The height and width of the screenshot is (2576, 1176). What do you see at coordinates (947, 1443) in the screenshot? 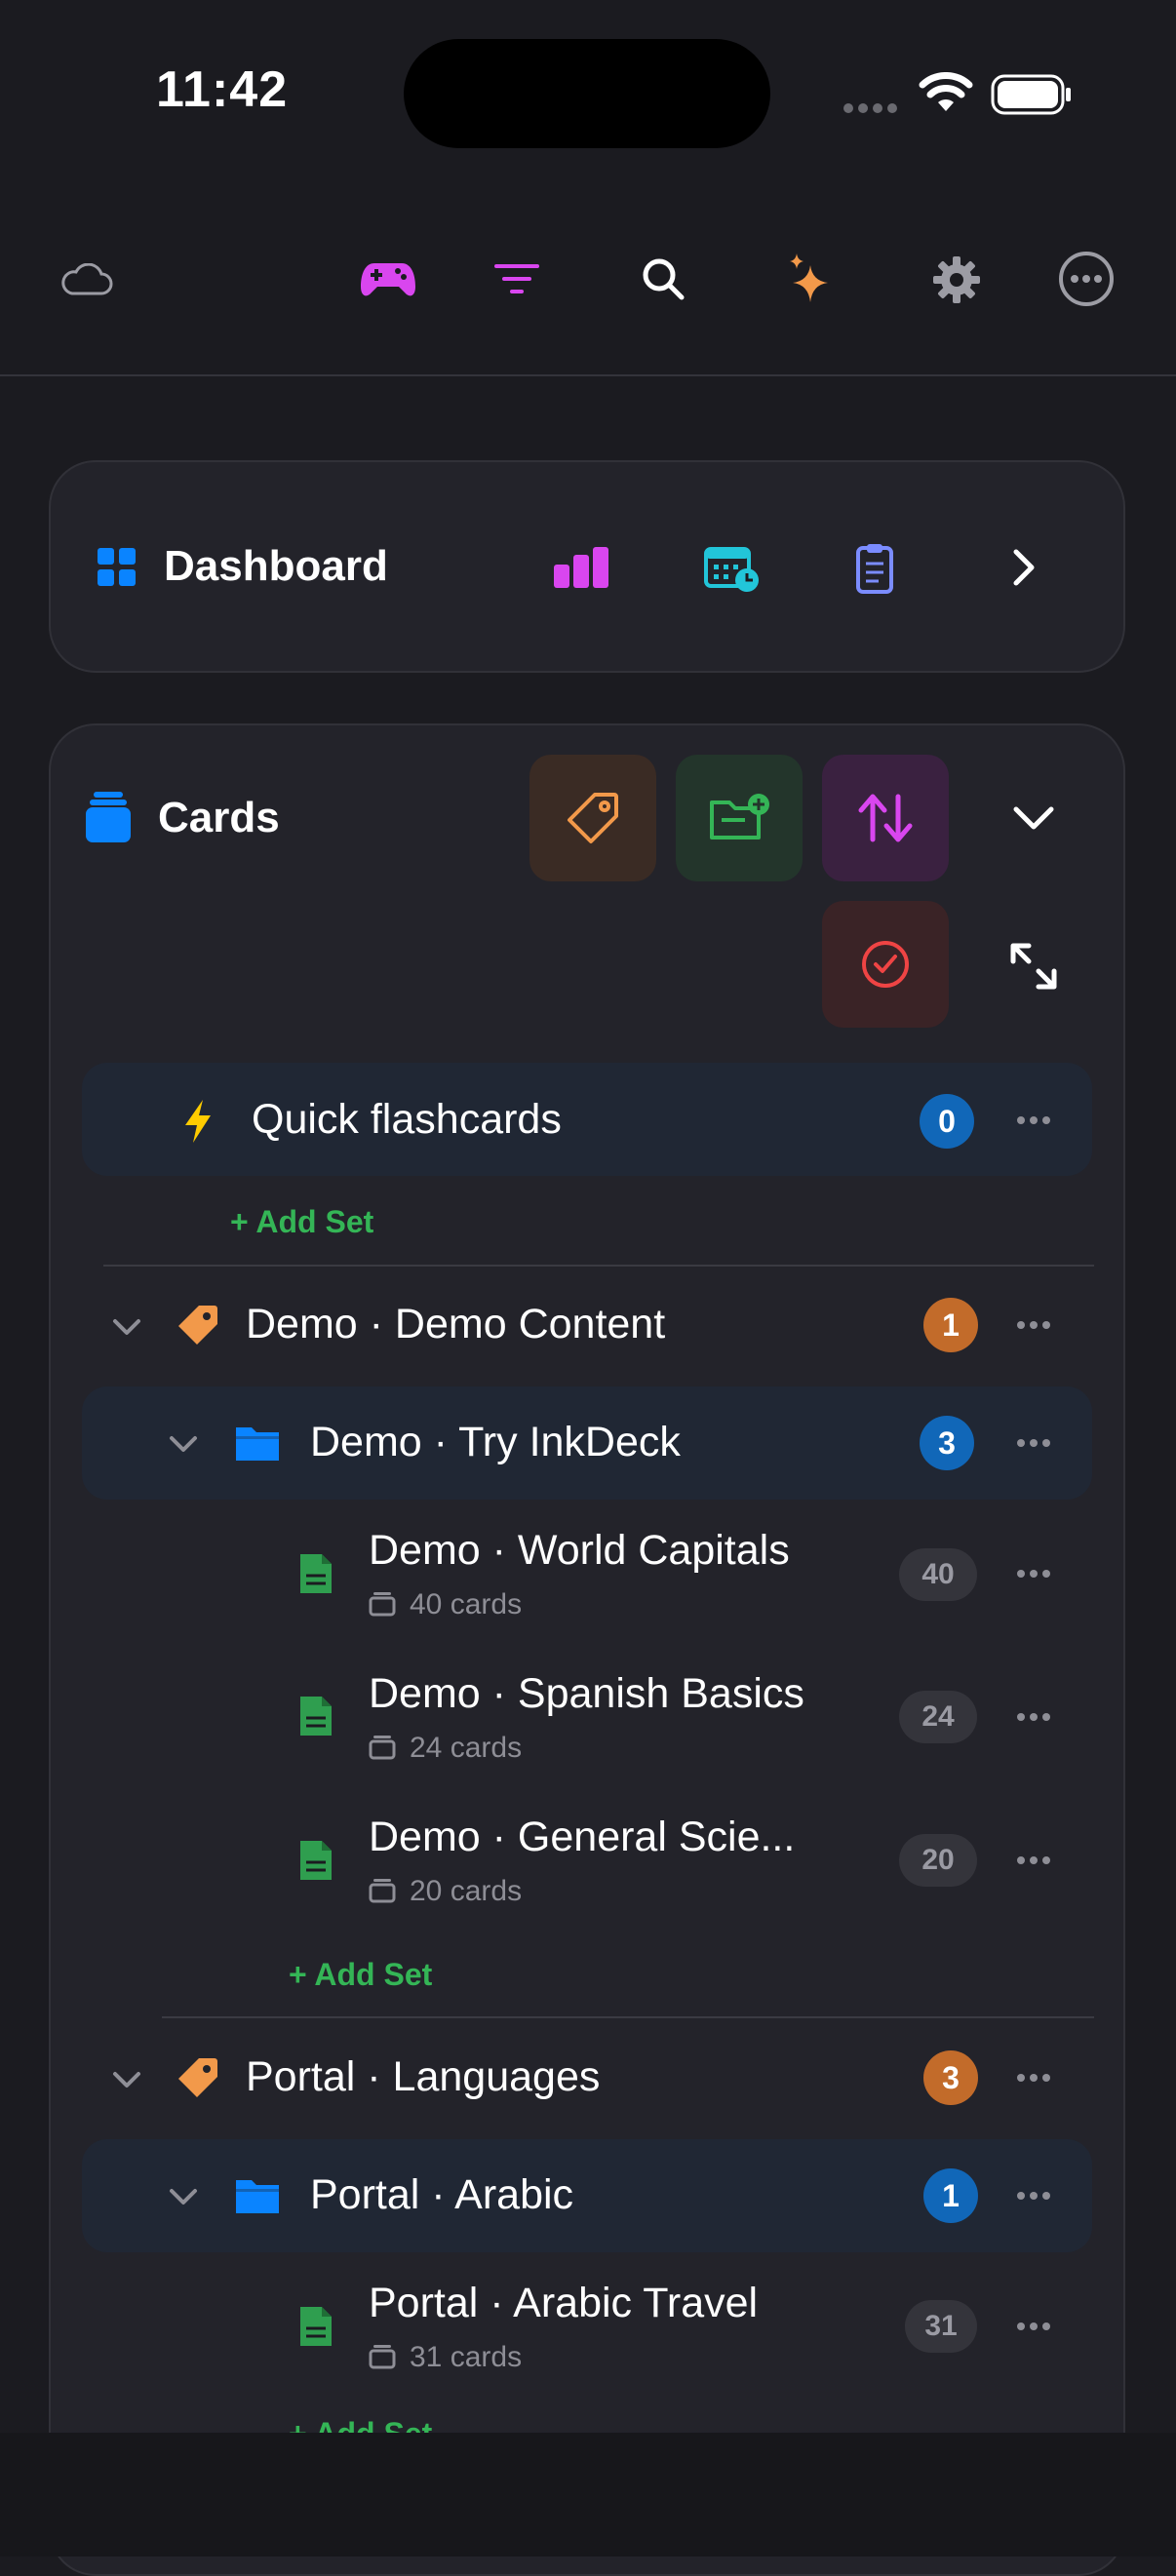
I see `folder-badge: 3` at bounding box center [947, 1443].